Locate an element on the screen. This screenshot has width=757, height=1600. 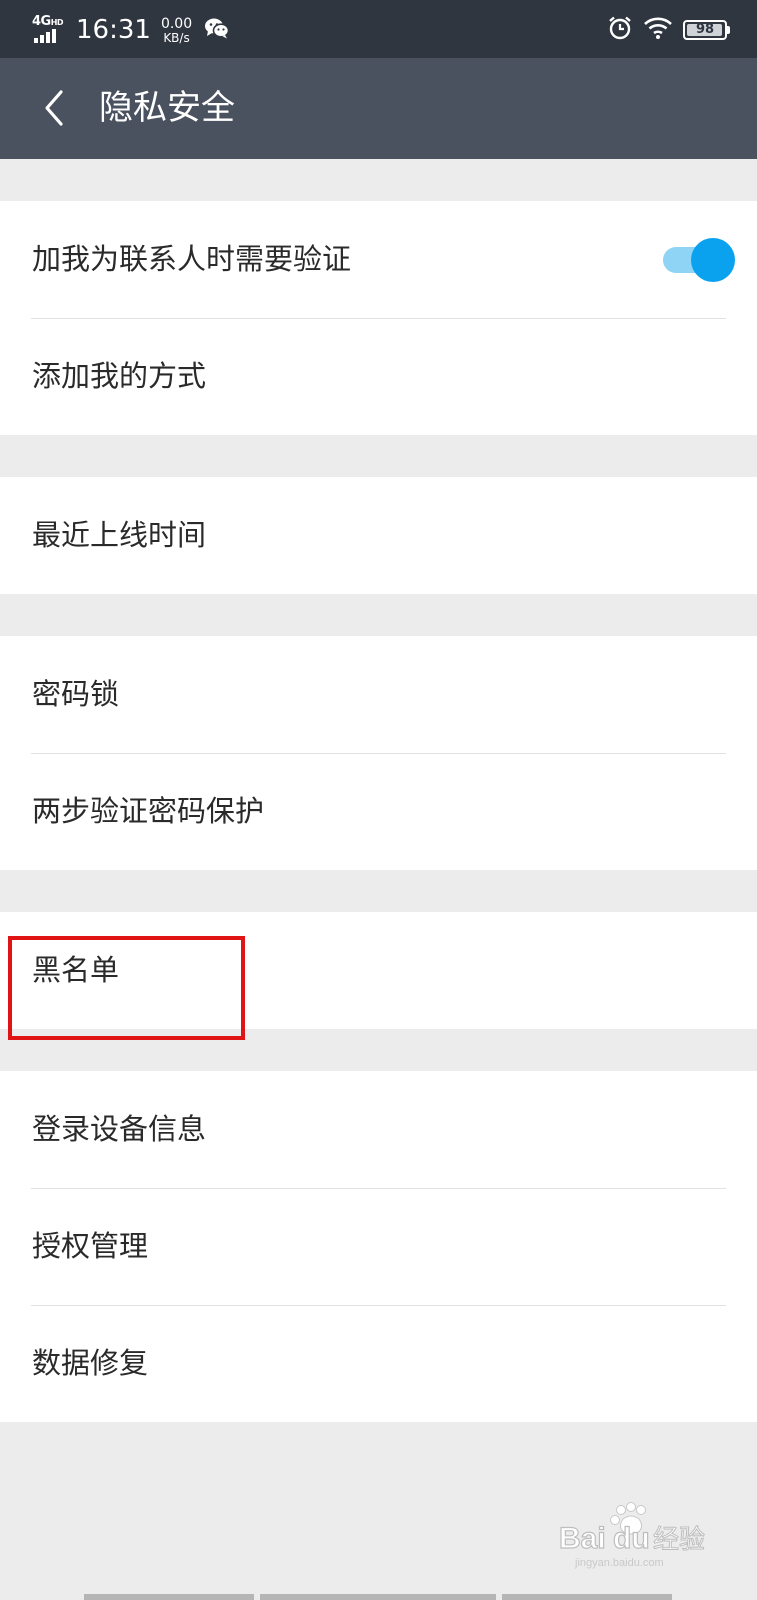
setting-login-devices: 登录设备信息 is located at coordinates (378, 1129).